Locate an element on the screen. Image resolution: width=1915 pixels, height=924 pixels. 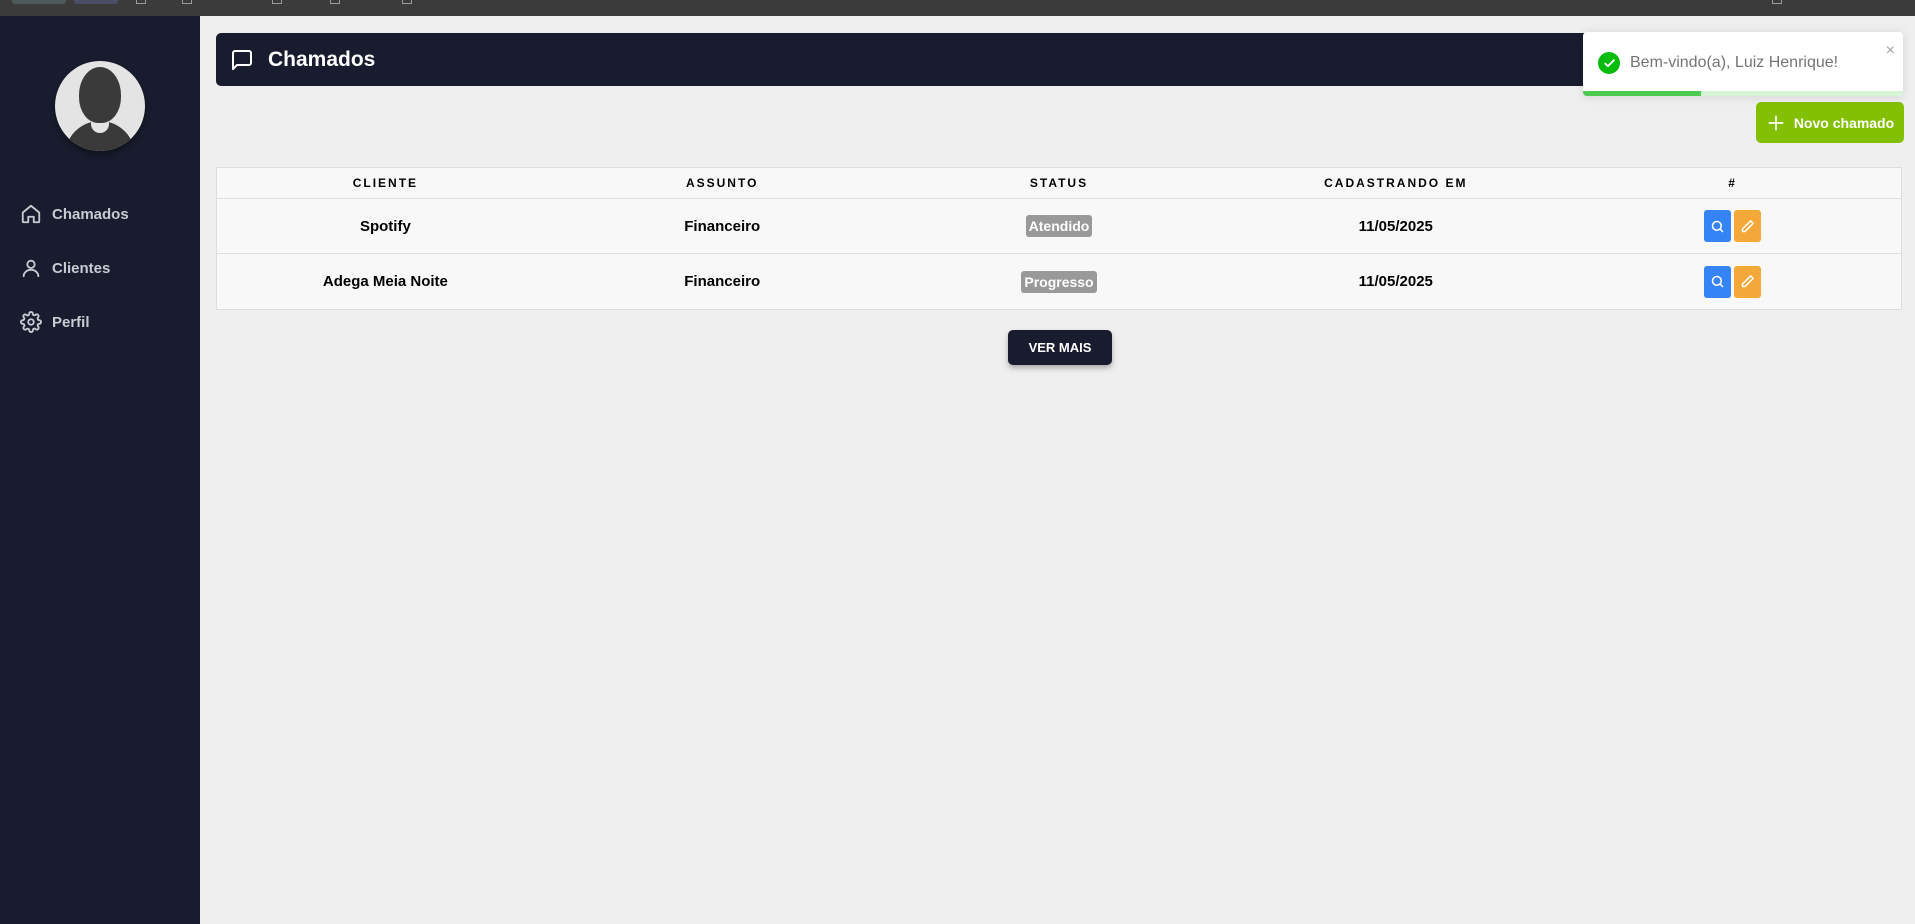
sidebar-item-label: Perfil is located at coordinates (71, 322).